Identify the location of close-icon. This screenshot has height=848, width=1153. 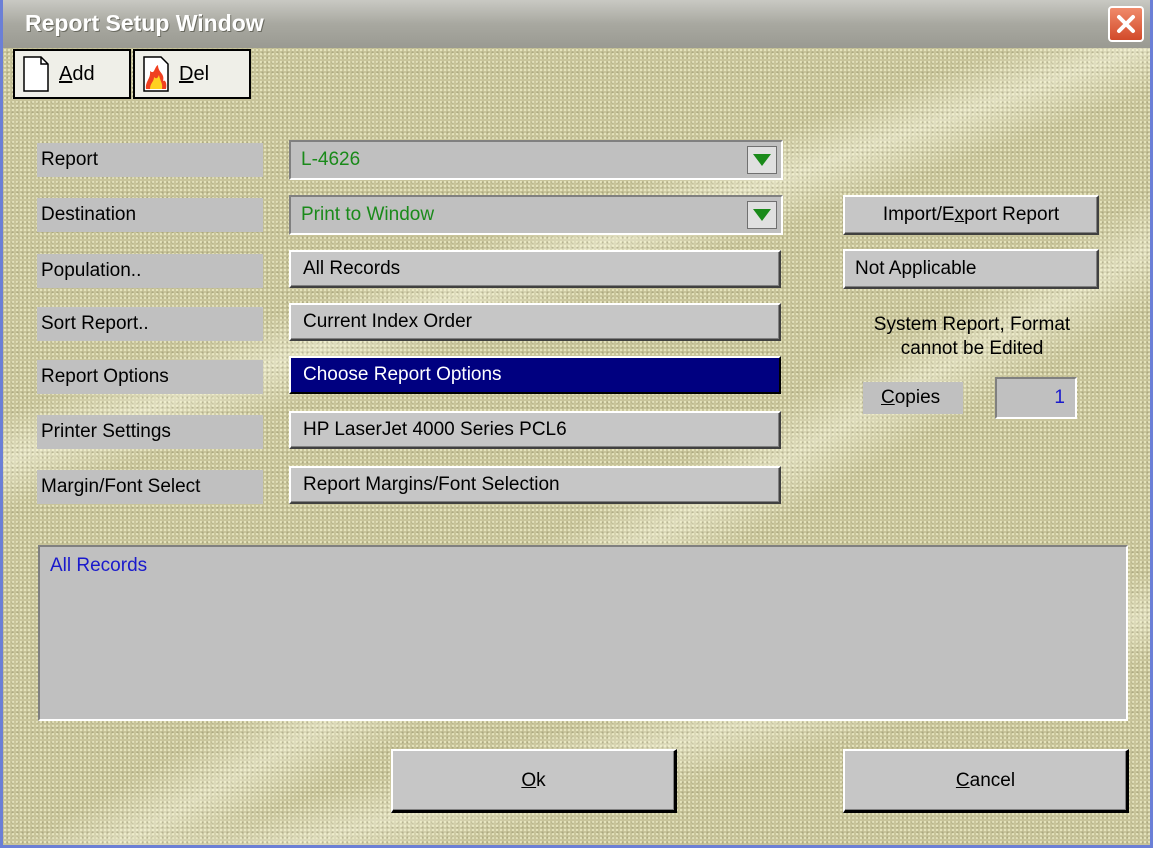
(1126, 24).